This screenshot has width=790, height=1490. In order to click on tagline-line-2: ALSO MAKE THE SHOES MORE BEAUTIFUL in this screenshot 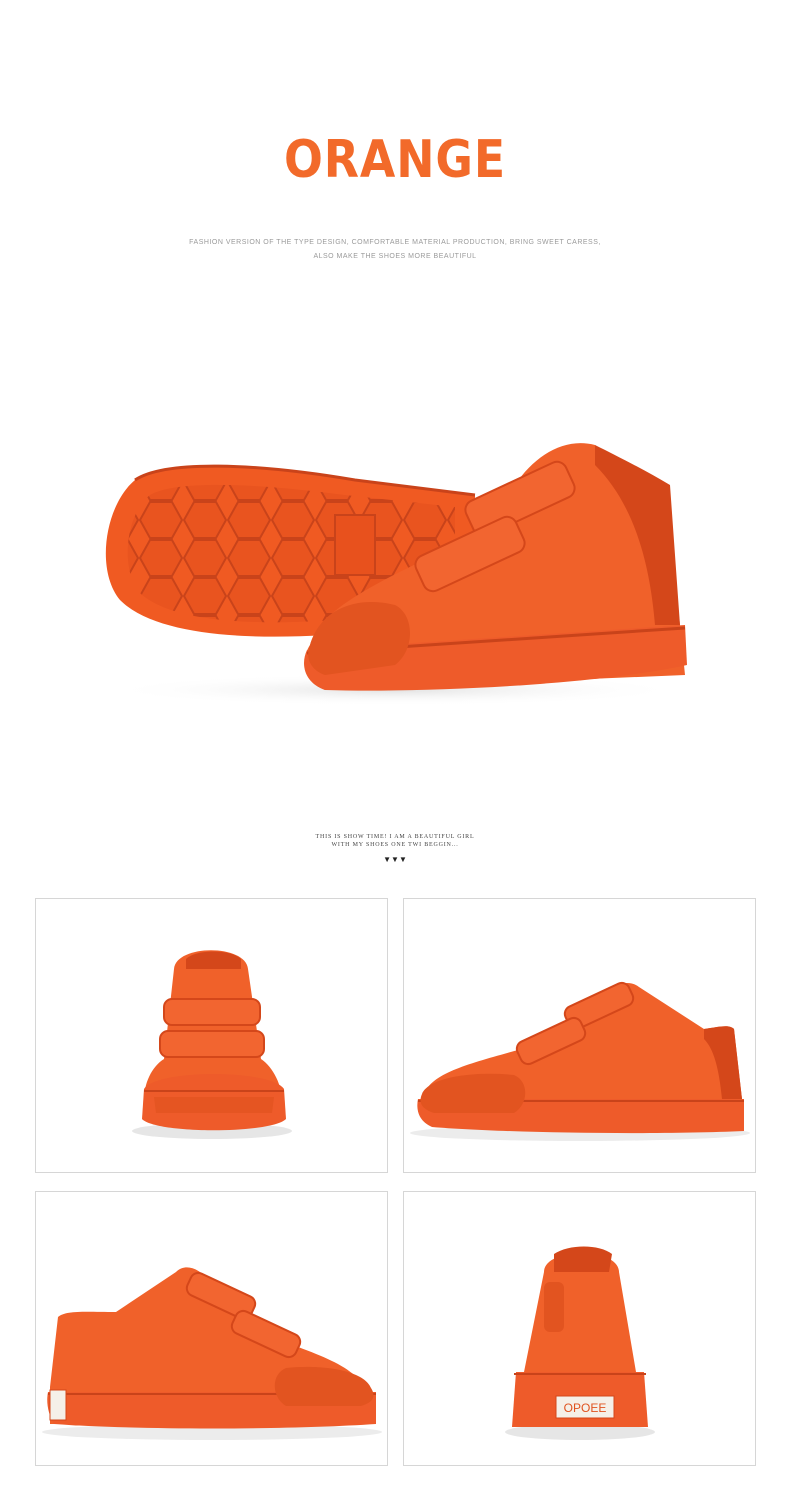, I will do `click(395, 256)`.